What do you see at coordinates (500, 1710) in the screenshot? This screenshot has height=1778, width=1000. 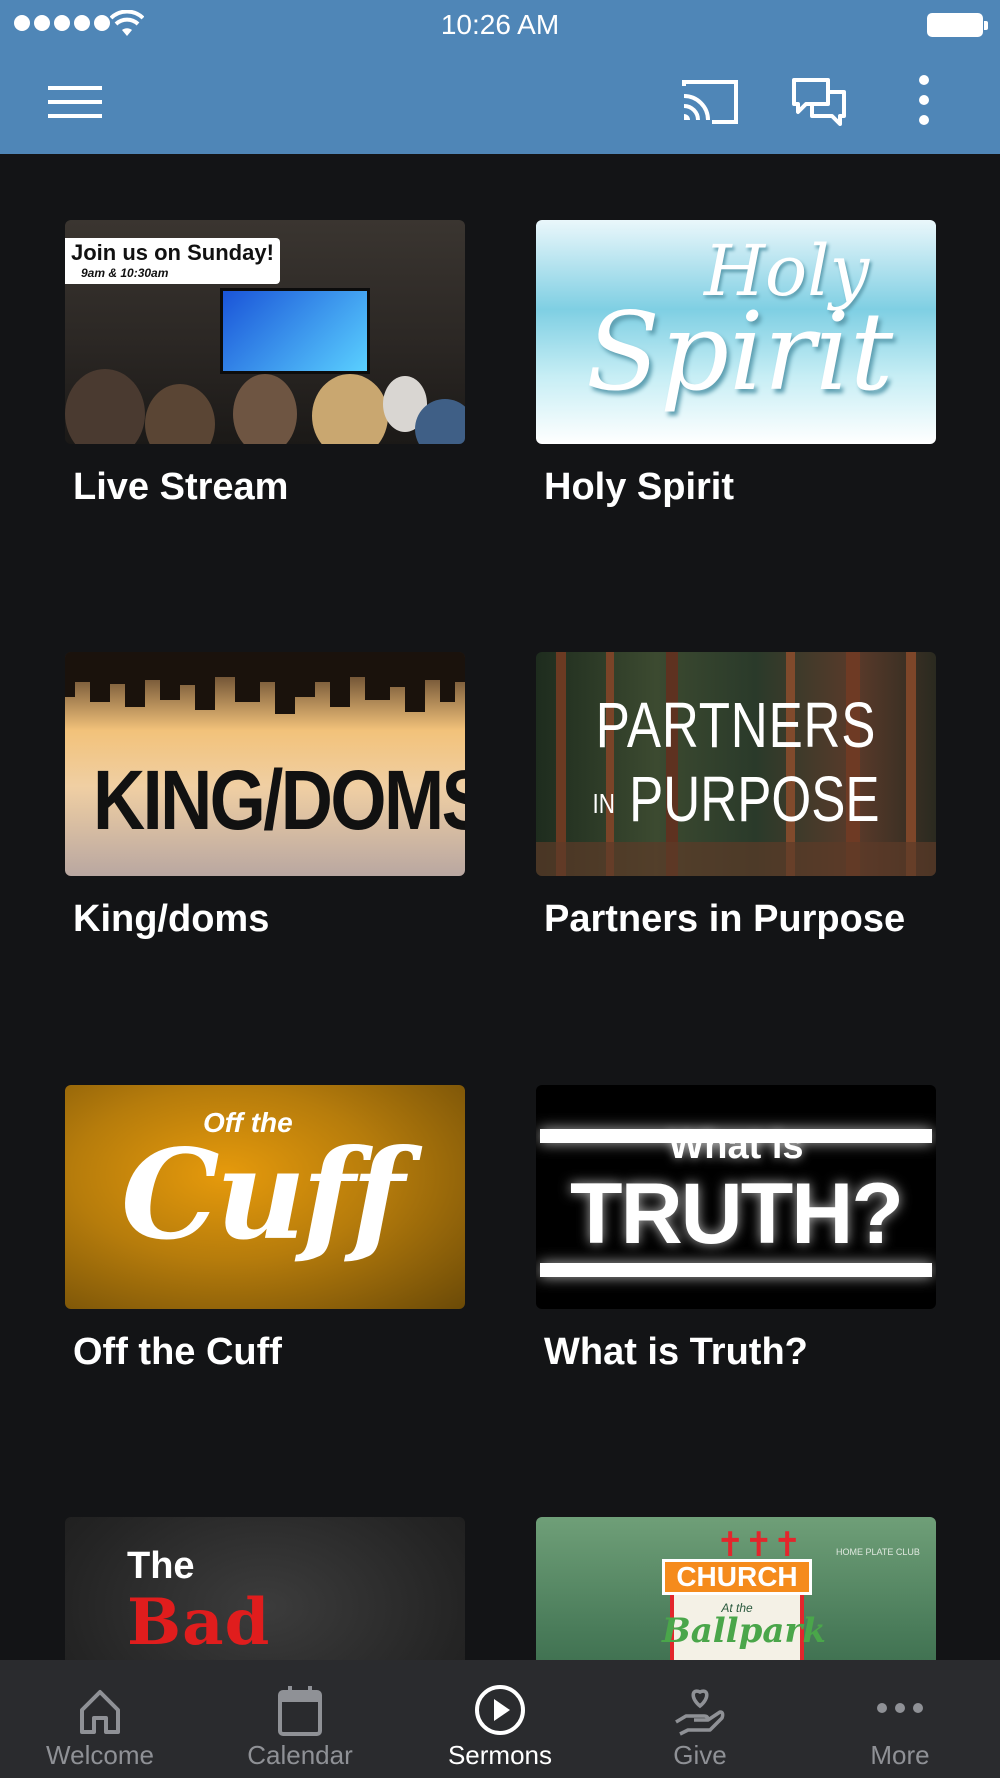 I see `play-circle-icon` at bounding box center [500, 1710].